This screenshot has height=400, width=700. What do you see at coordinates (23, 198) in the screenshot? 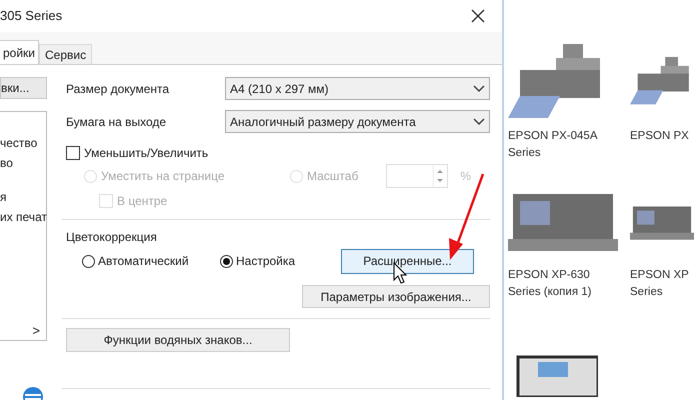
I see `list-item: я` at bounding box center [23, 198].